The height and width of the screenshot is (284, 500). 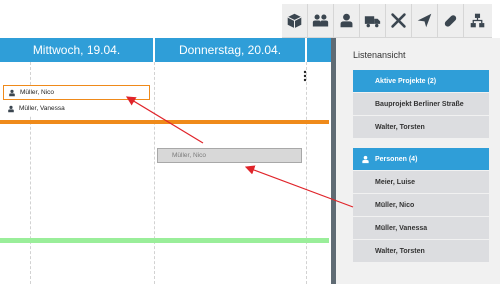 I want to click on send-icon, so click(x=424, y=20).